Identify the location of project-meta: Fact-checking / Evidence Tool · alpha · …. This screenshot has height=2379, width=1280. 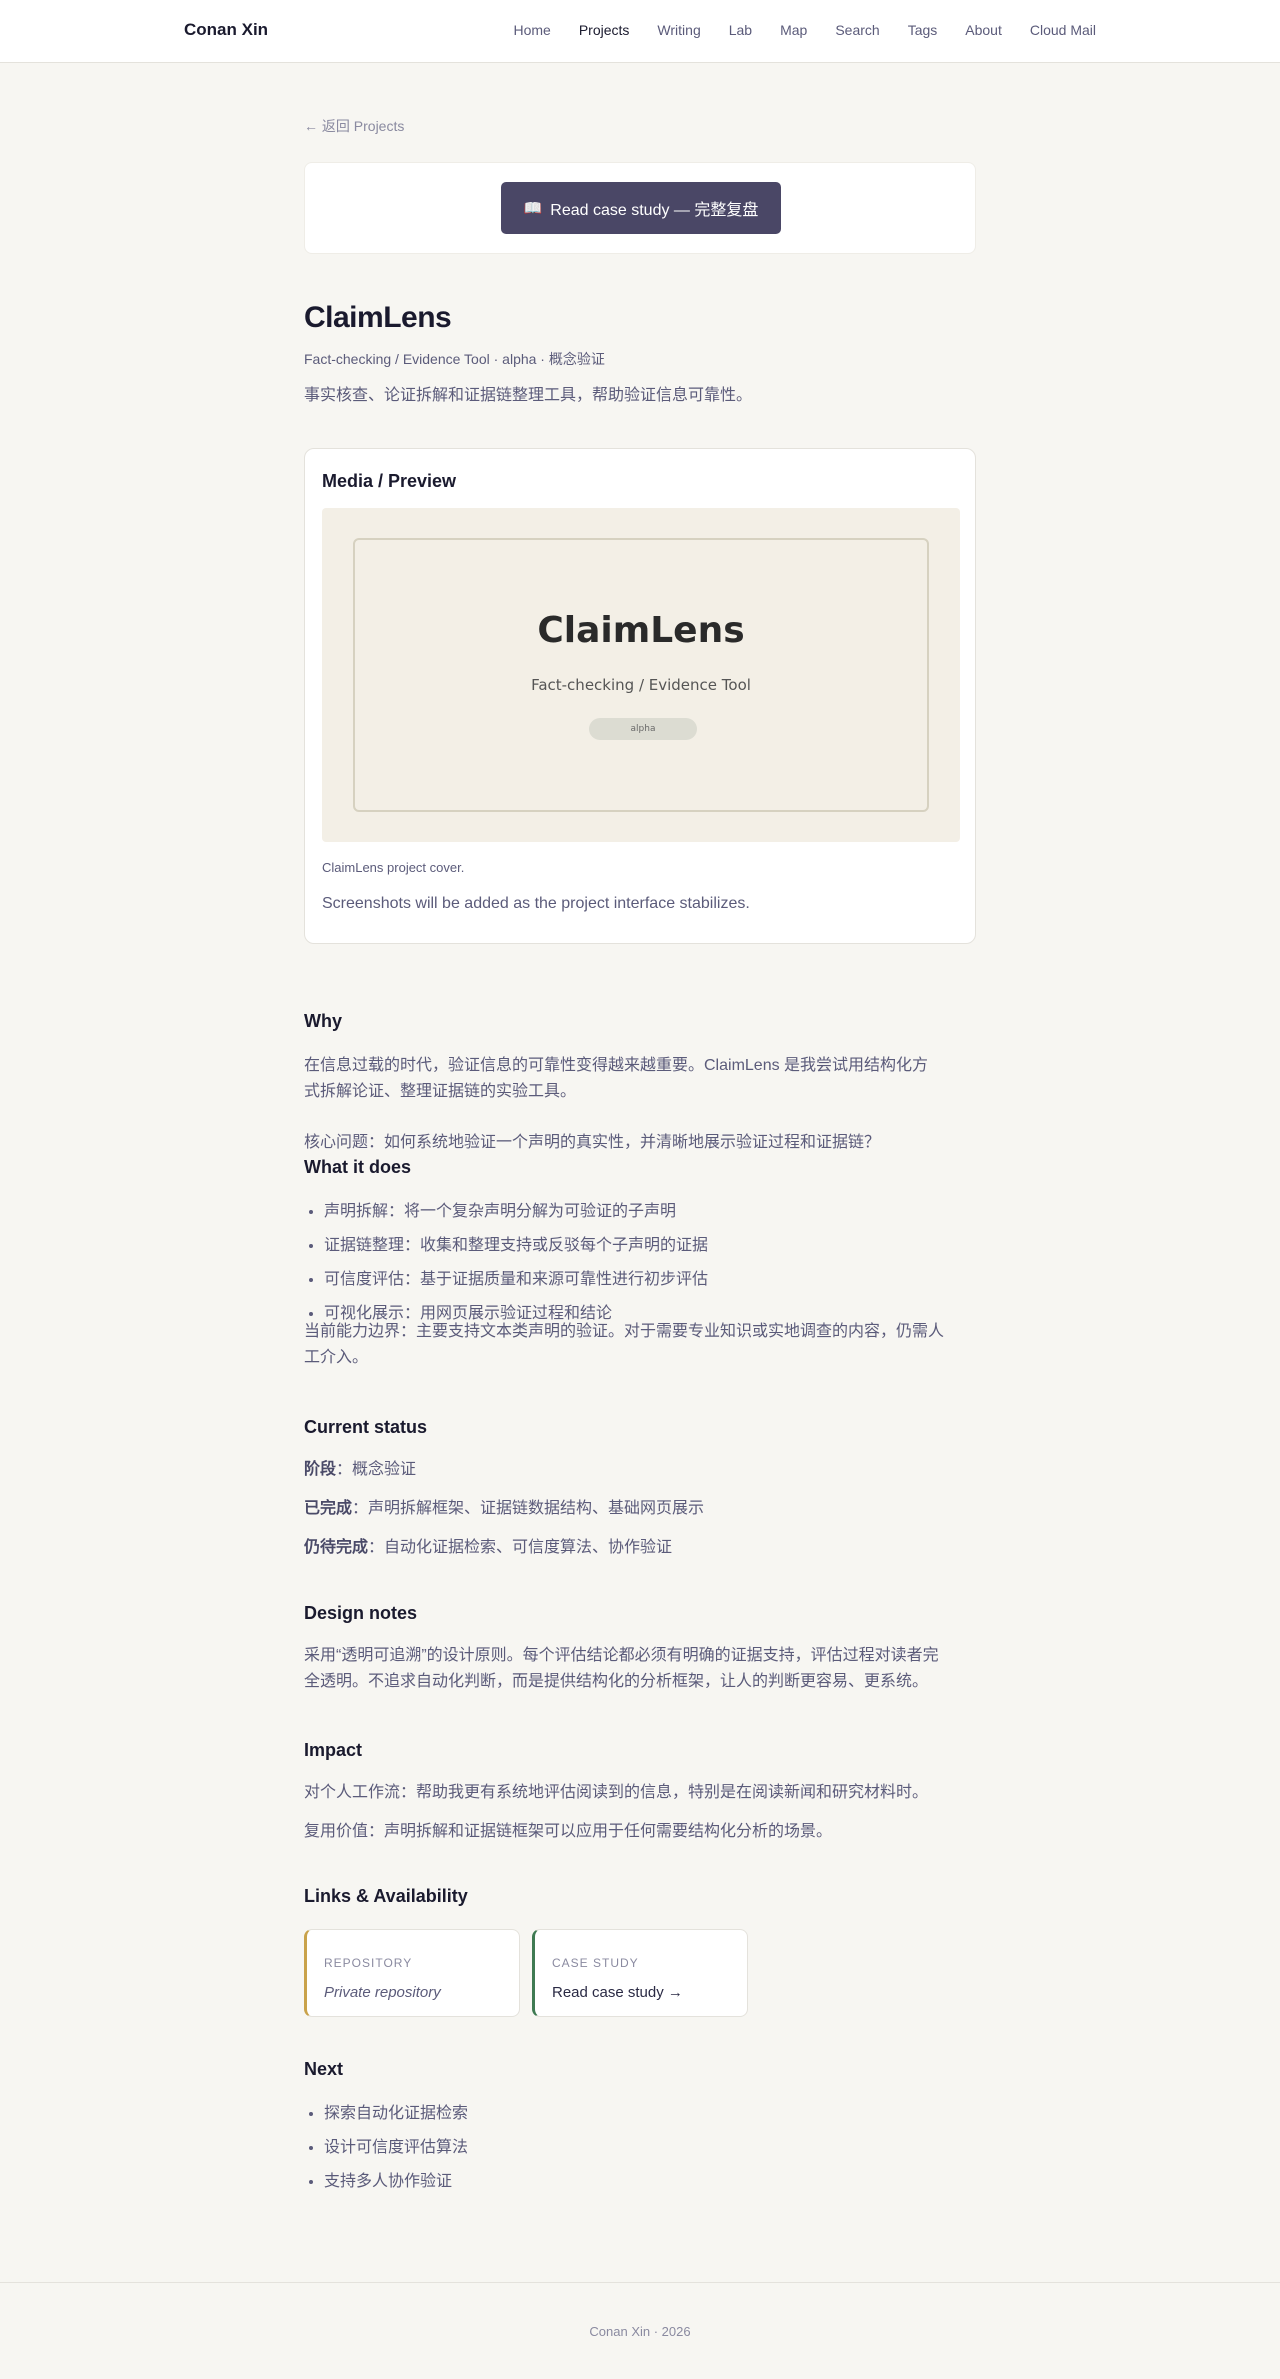
(454, 359).